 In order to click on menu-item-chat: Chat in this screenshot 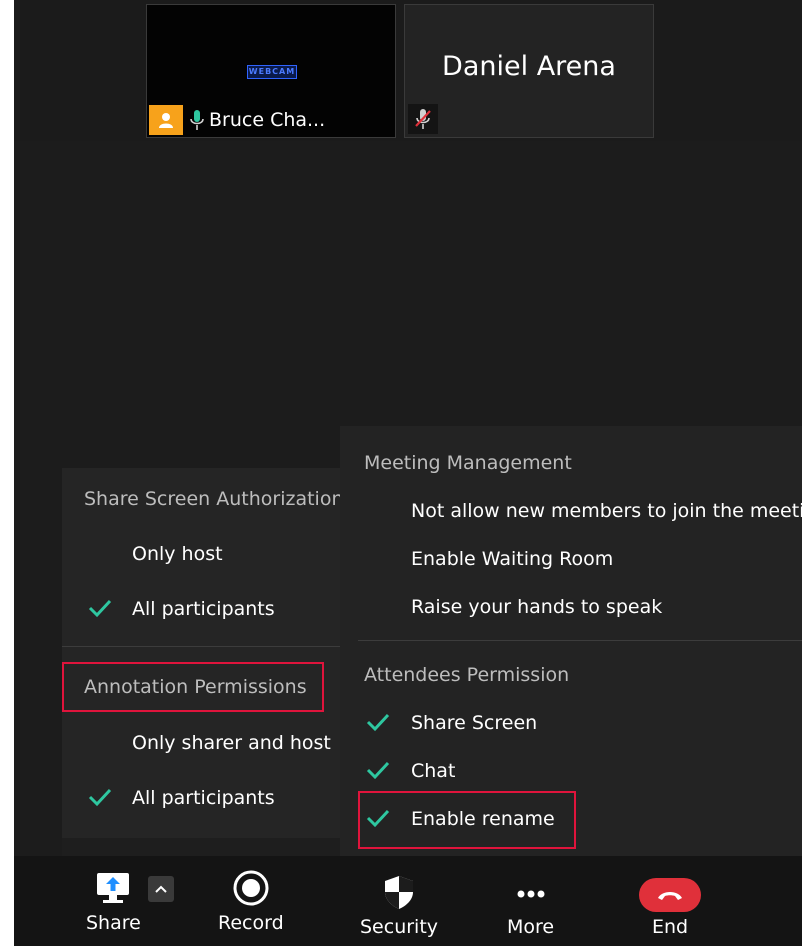, I will do `click(433, 771)`.